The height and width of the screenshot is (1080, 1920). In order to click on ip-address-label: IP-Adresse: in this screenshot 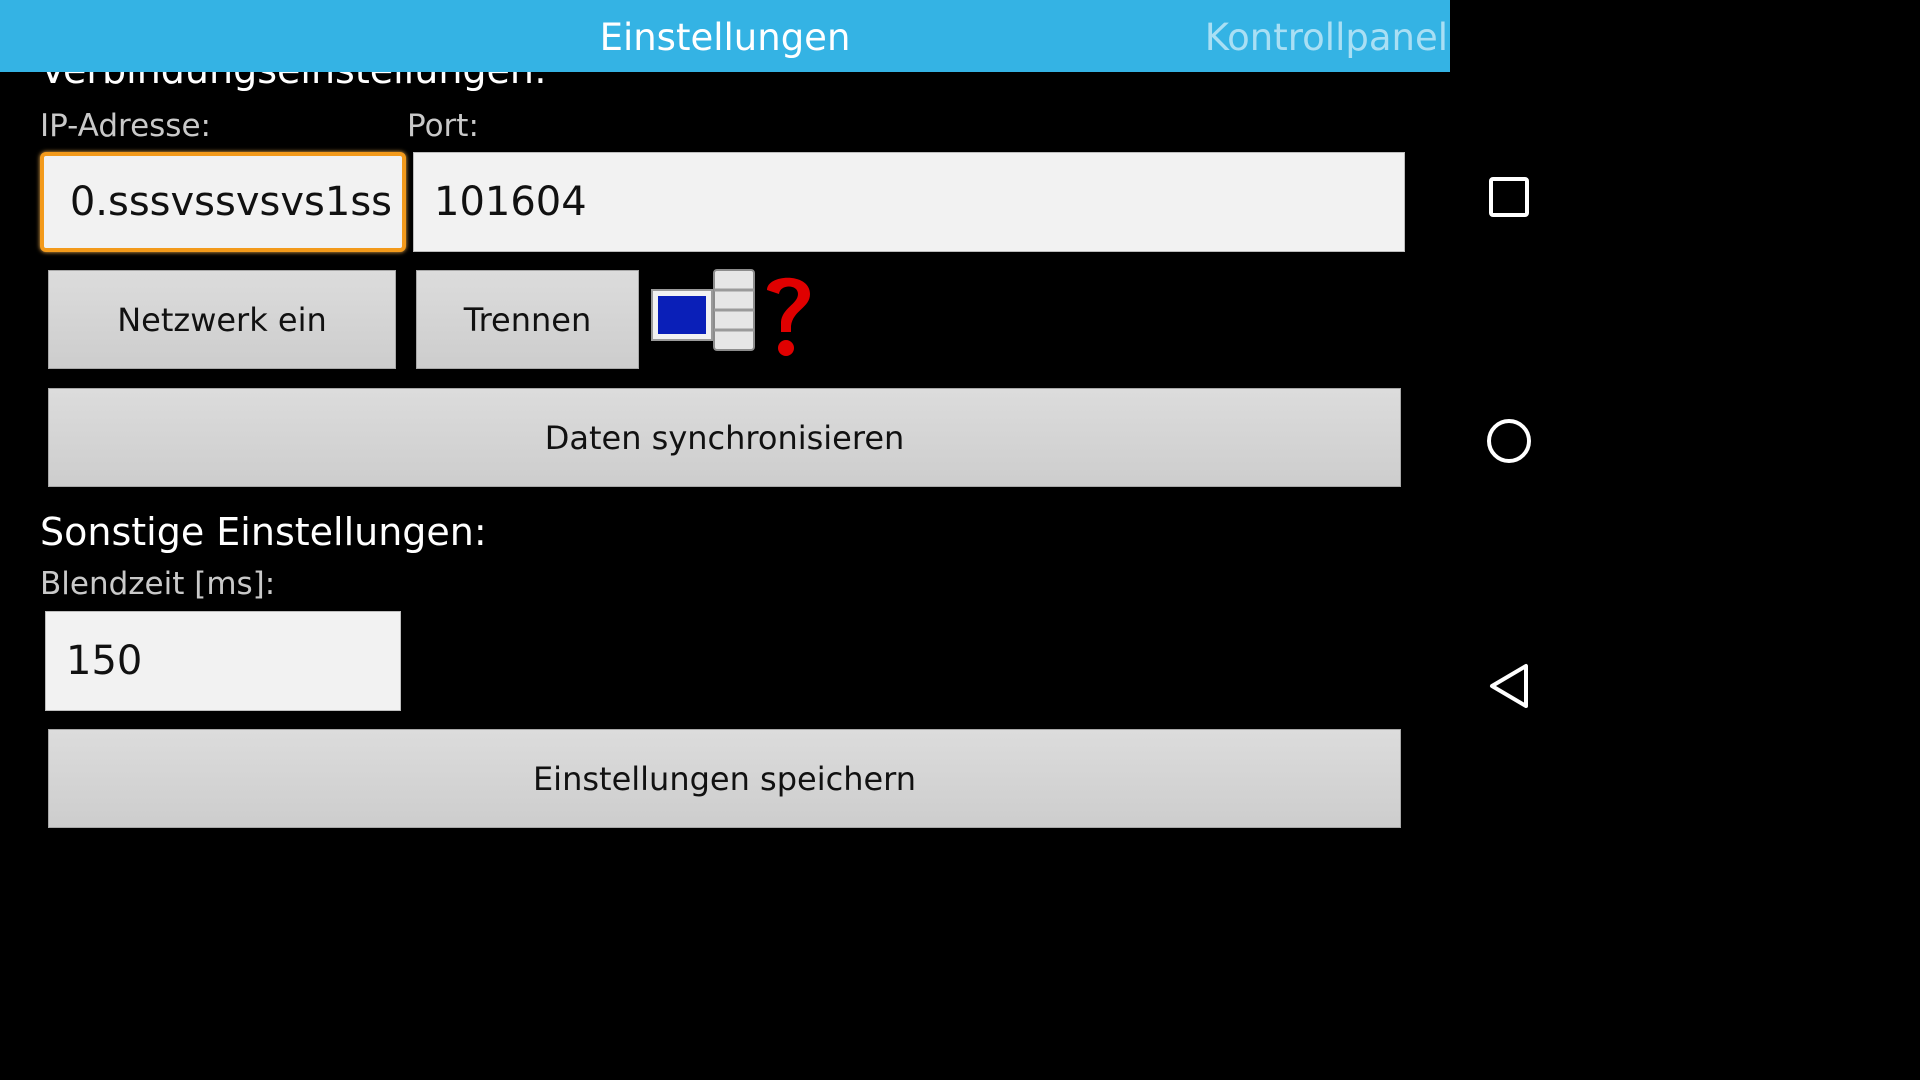, I will do `click(125, 126)`.